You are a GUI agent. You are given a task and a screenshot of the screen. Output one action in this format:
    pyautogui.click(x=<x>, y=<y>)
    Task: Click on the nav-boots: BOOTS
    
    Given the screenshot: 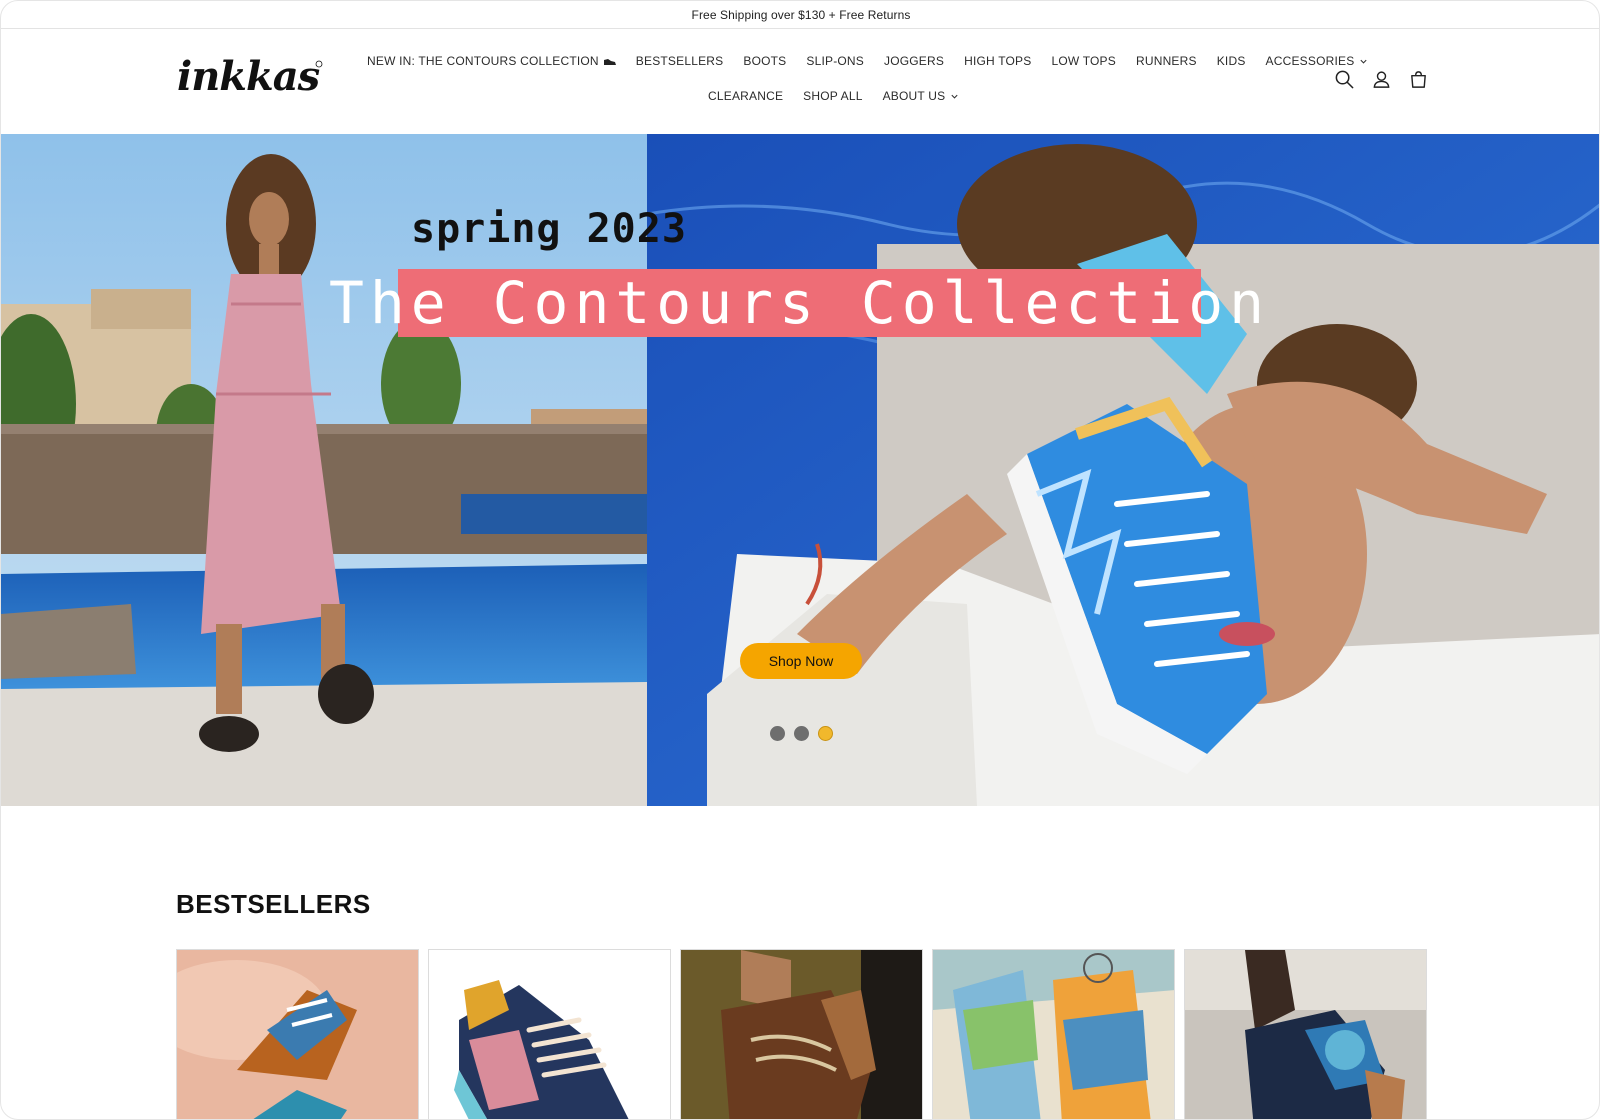 What is the action you would take?
    pyautogui.click(x=764, y=61)
    